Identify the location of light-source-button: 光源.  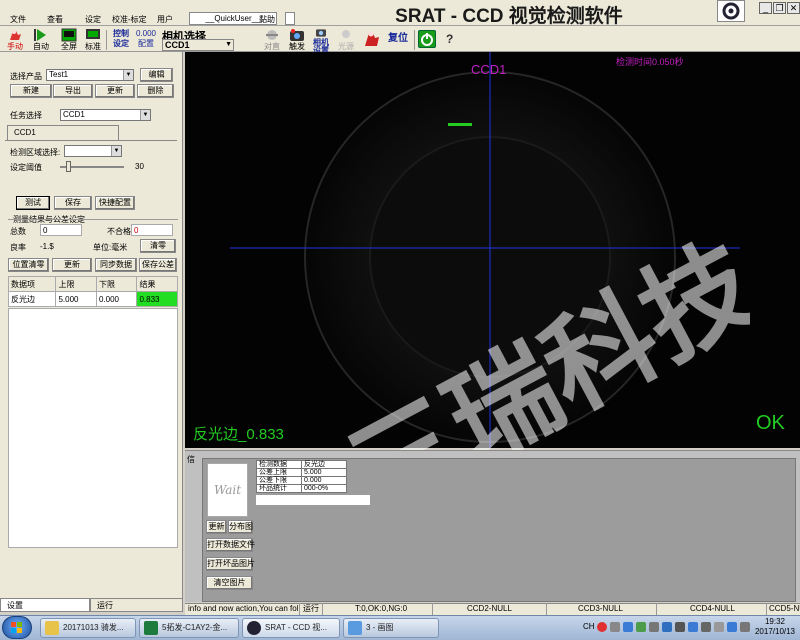
(346, 40).